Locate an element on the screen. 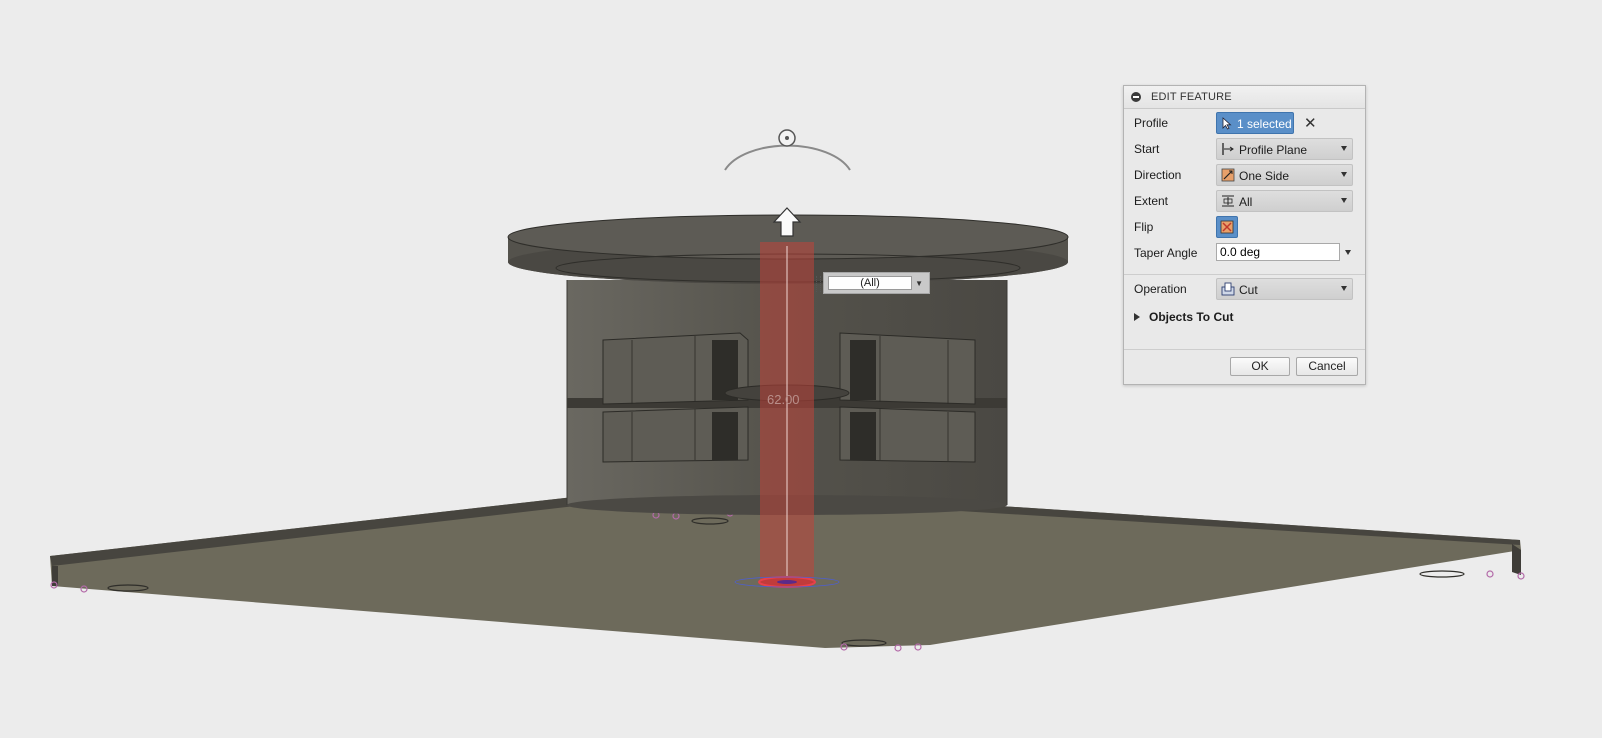 The height and width of the screenshot is (738, 1602). chevron-down-icon: ▼ is located at coordinates (919, 283).